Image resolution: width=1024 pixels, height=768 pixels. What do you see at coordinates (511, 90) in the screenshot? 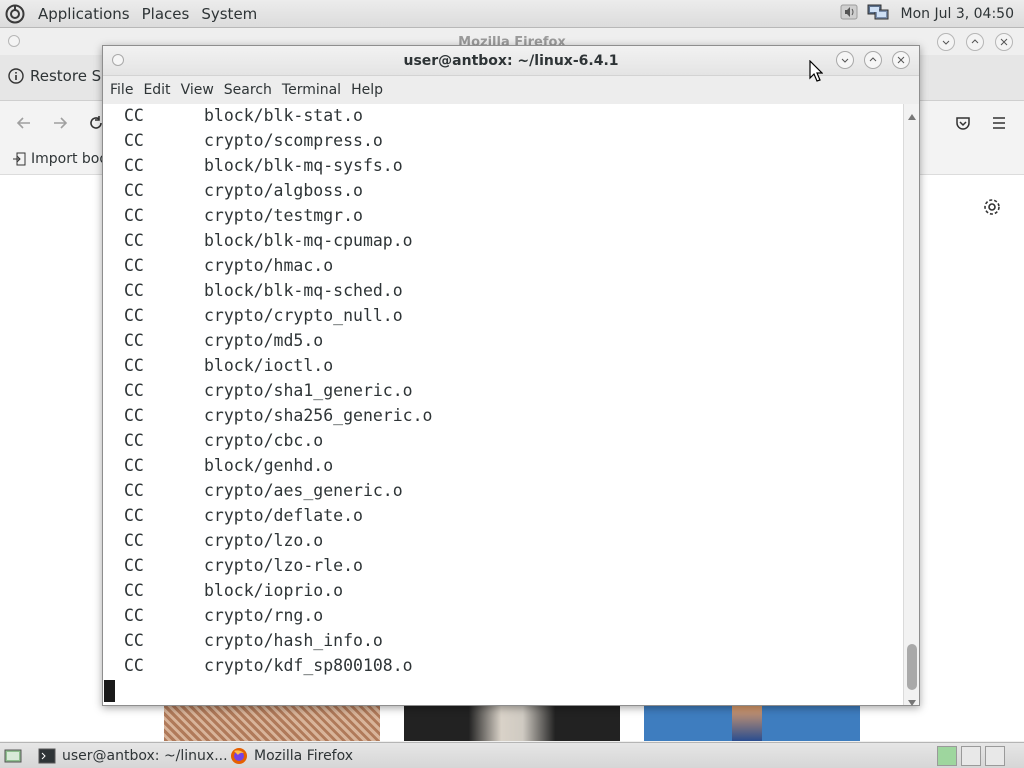
I see `terminal-menubar: File Edit View Search Terminal Help` at bounding box center [511, 90].